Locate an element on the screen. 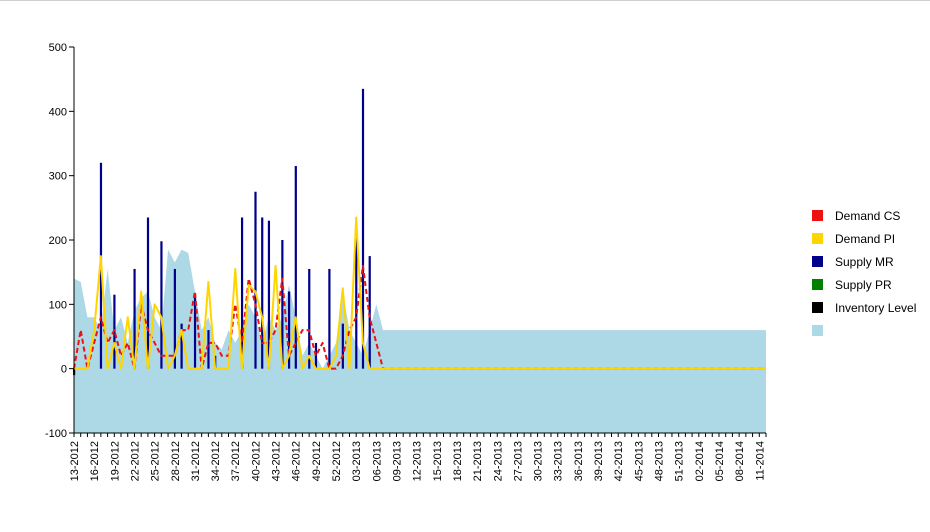  x-tick-label-20: 21-2013 is located at coordinates (478, 461).